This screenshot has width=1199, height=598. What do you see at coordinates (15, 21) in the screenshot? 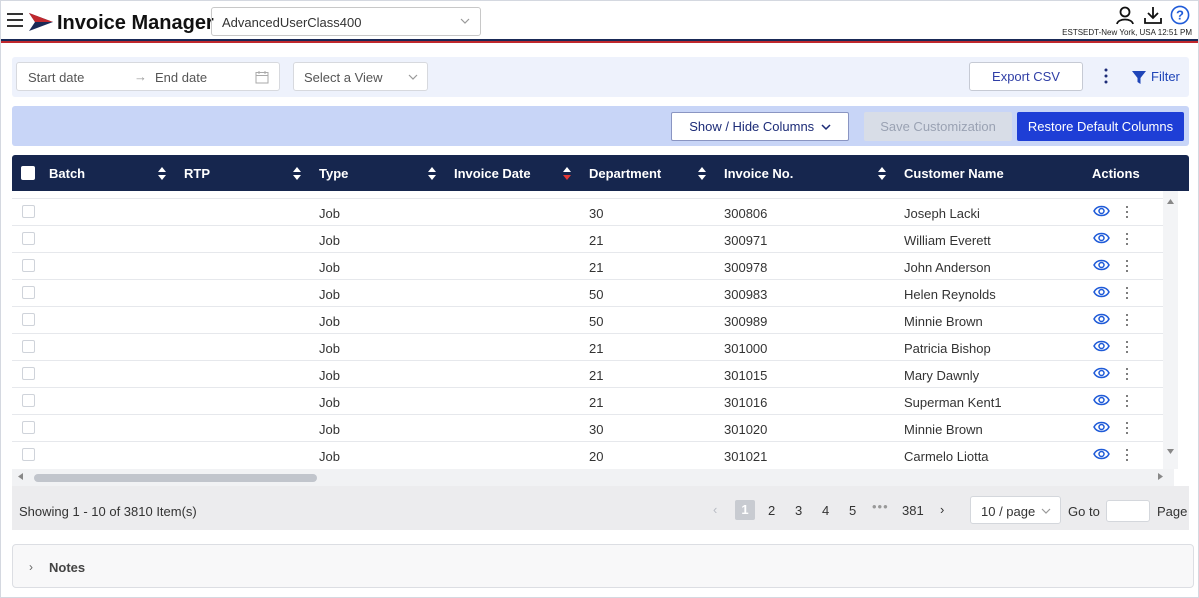
I see `menu-icon` at bounding box center [15, 21].